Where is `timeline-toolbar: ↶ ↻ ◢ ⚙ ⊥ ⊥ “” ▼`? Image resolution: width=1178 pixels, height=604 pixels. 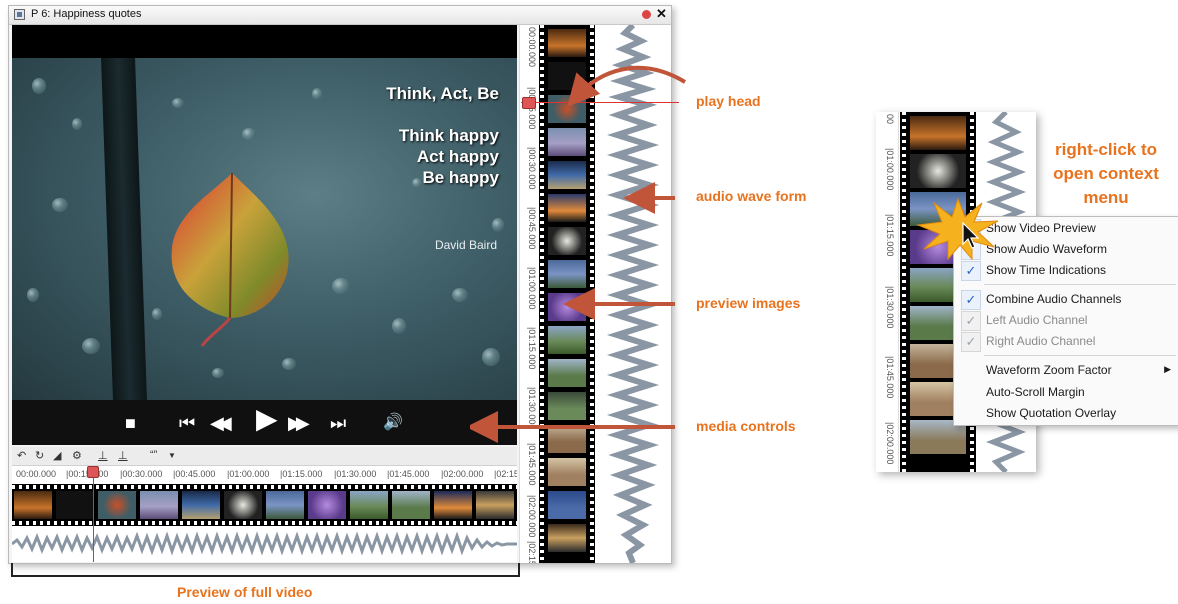
timeline-toolbar: ↶ ↻ ◢ ⚙ ⊥ ⊥ “” ▼ is located at coordinates (264, 456).